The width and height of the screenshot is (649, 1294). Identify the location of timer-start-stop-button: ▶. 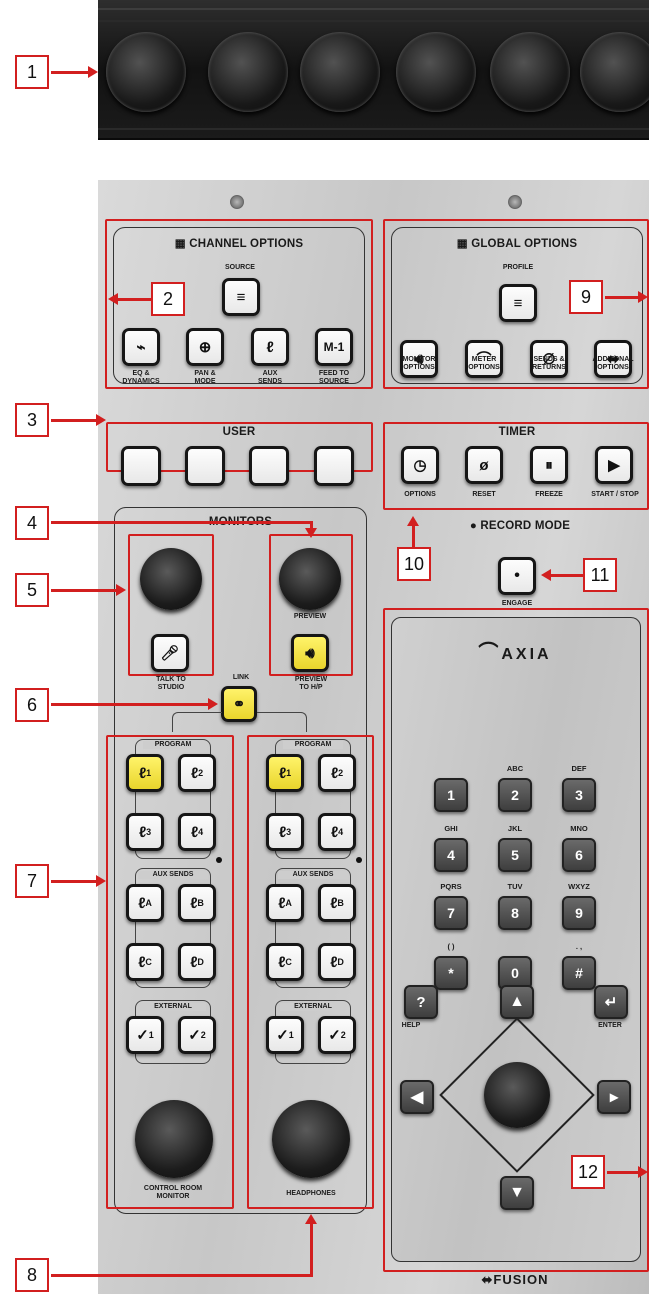
(614, 465).